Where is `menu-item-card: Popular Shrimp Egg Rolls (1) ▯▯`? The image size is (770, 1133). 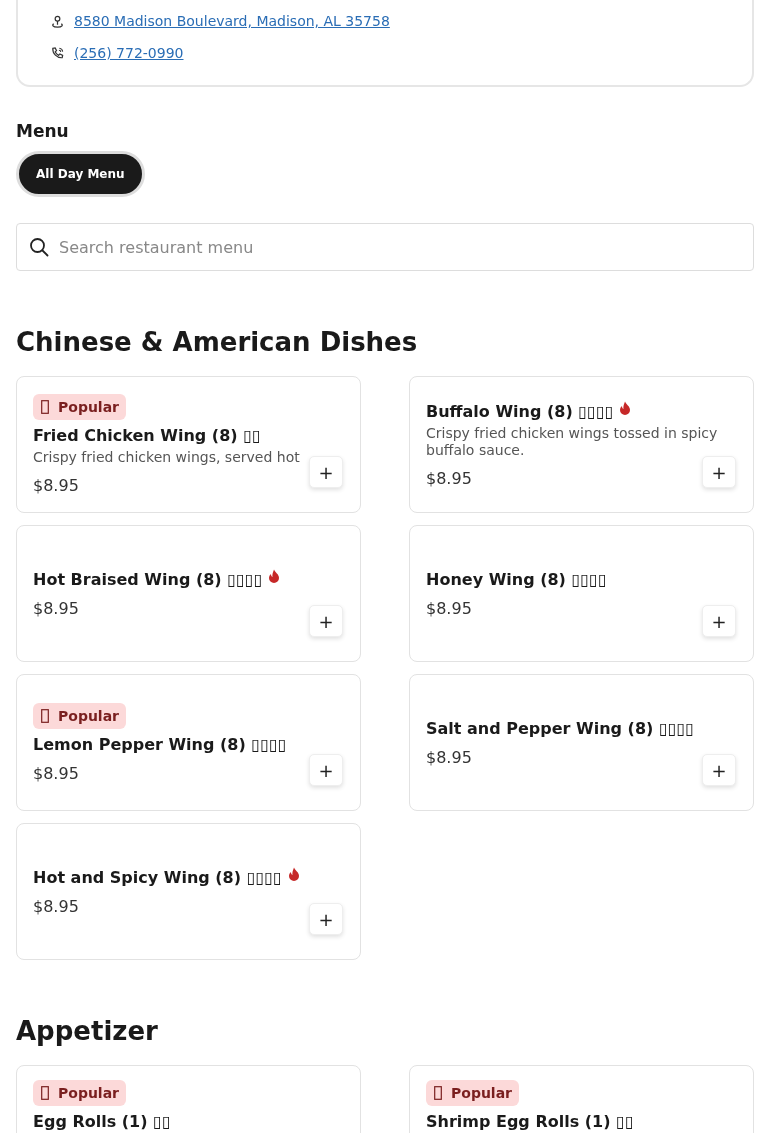 menu-item-card: Popular Shrimp Egg Rolls (1) ▯▯ is located at coordinates (581, 1099).